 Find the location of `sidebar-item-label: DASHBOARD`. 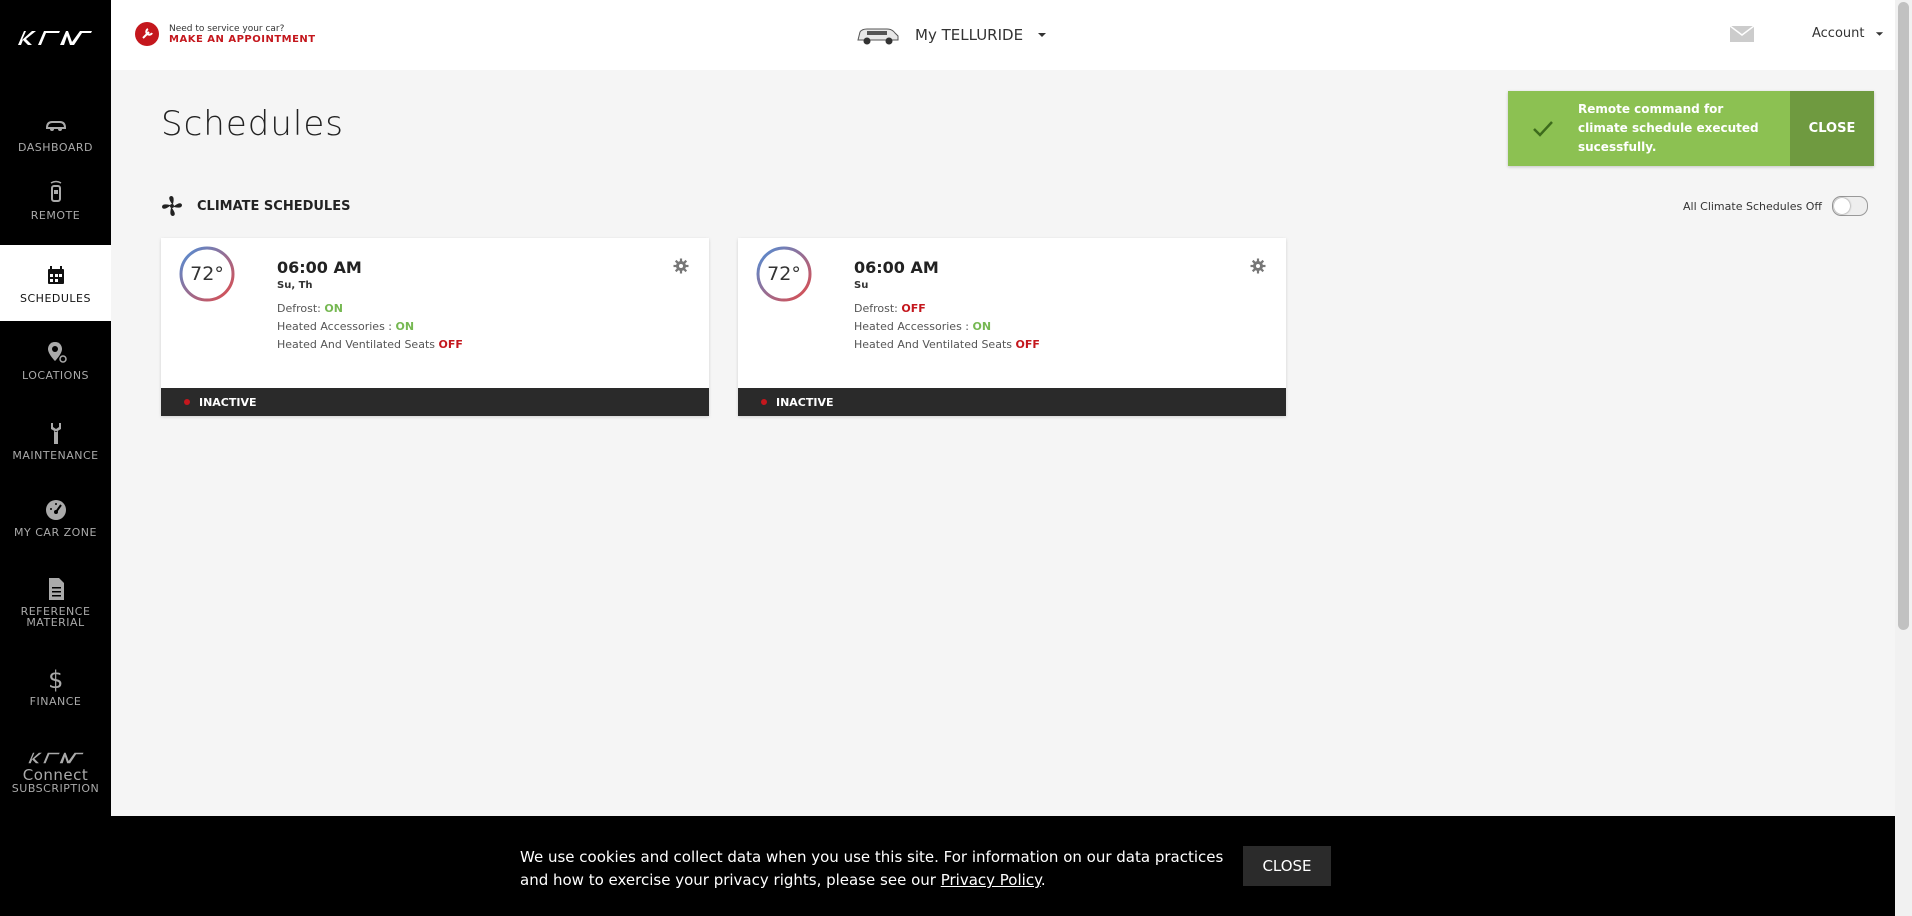

sidebar-item-label: DASHBOARD is located at coordinates (55, 147).